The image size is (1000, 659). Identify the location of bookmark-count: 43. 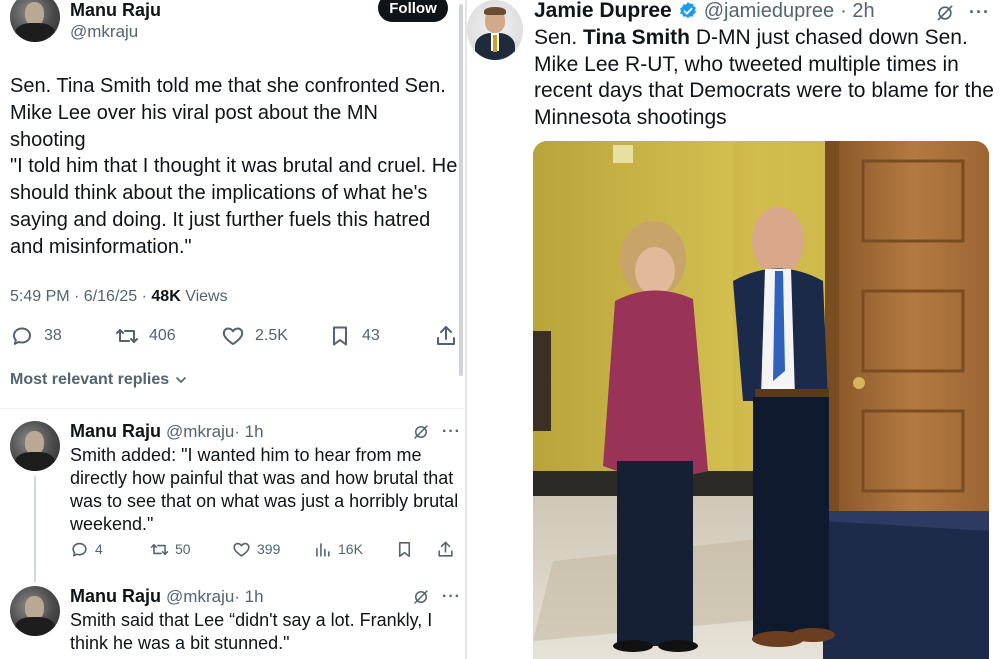
(371, 335).